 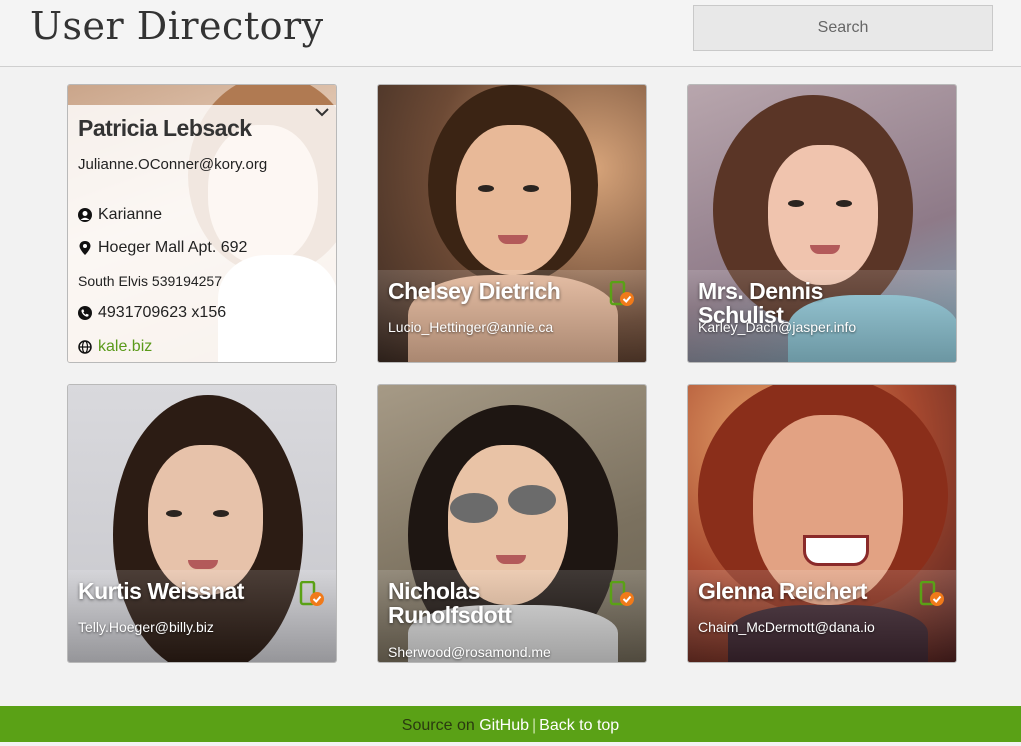 I want to click on user-icon, so click(x=85, y=215).